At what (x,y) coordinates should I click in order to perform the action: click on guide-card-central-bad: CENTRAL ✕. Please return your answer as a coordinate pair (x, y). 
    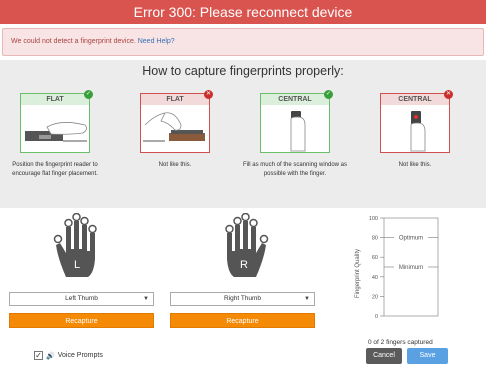
    Looking at the image, I should click on (416, 121).